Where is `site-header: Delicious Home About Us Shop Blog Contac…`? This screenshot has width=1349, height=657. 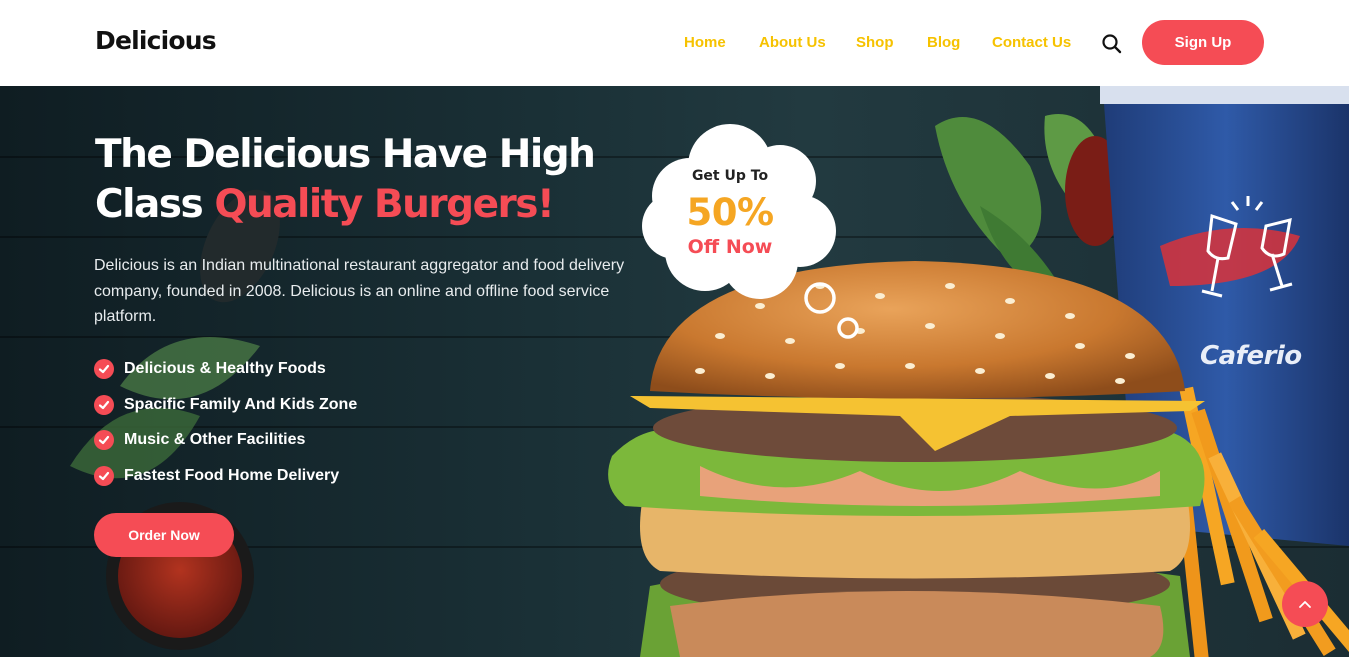
site-header: Delicious Home About Us Shop Blog Contac… is located at coordinates (674, 43).